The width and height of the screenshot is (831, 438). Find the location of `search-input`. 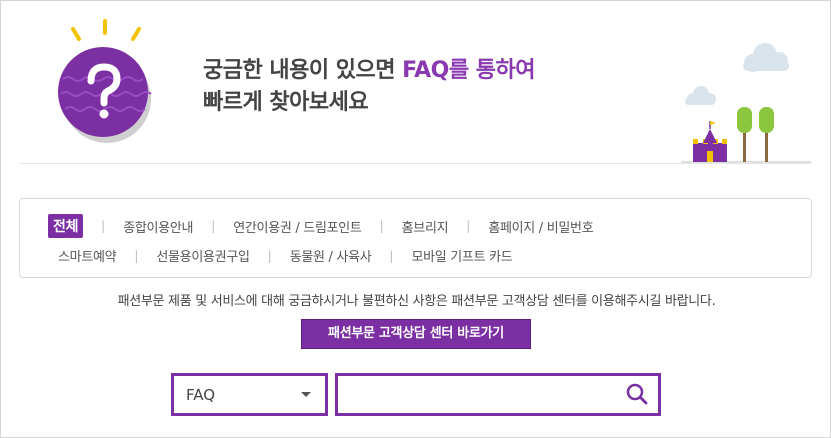

search-input is located at coordinates (498, 394).